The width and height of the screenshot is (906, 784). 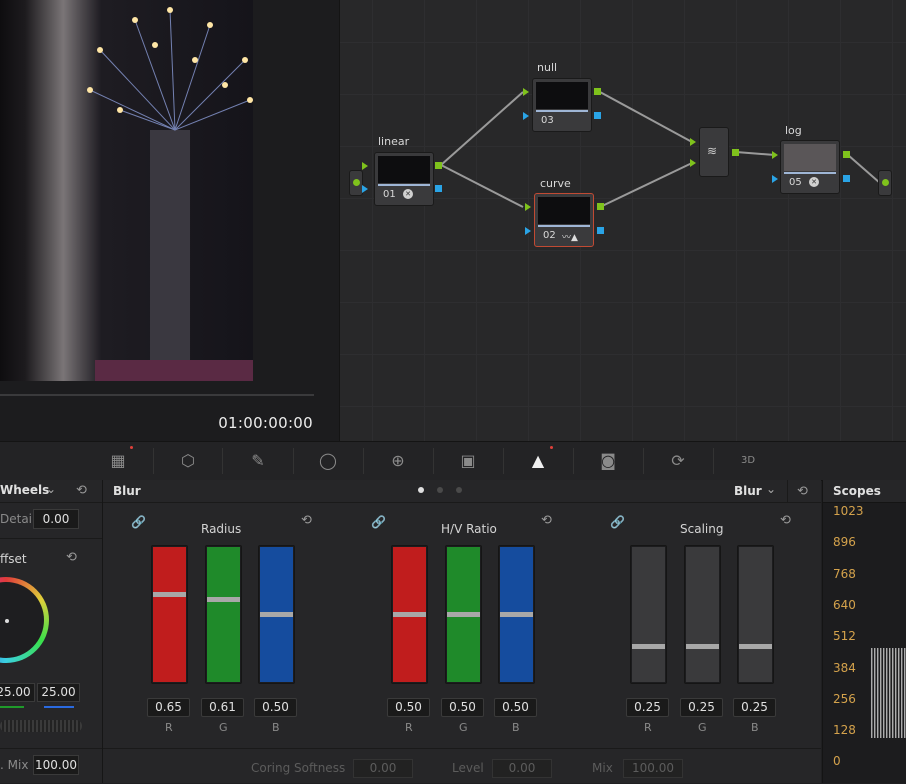 I want to click on master-wheel-slider, so click(x=41, y=726).